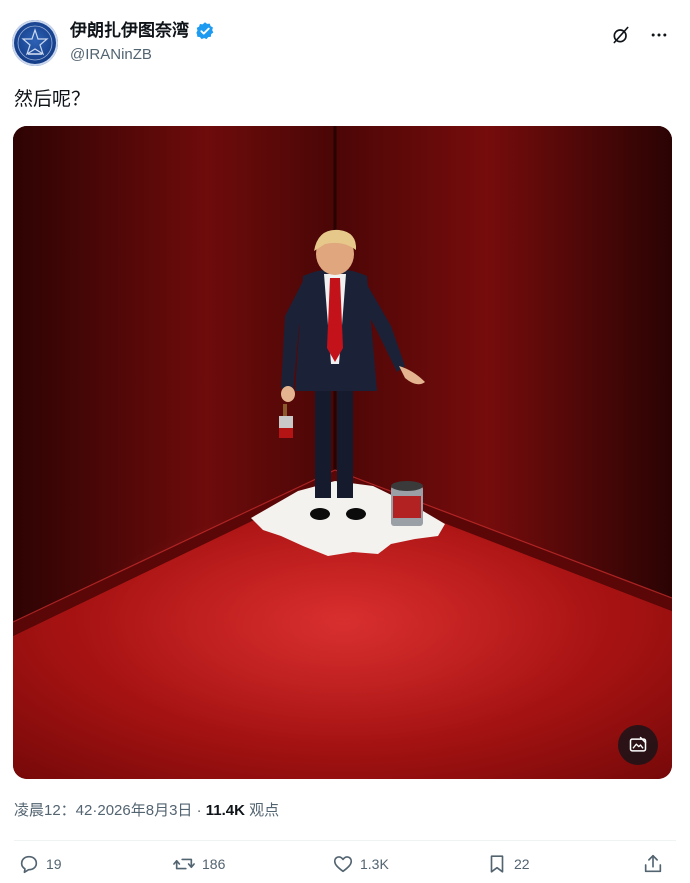  What do you see at coordinates (40, 864) in the screenshot?
I see `reply-button: 19` at bounding box center [40, 864].